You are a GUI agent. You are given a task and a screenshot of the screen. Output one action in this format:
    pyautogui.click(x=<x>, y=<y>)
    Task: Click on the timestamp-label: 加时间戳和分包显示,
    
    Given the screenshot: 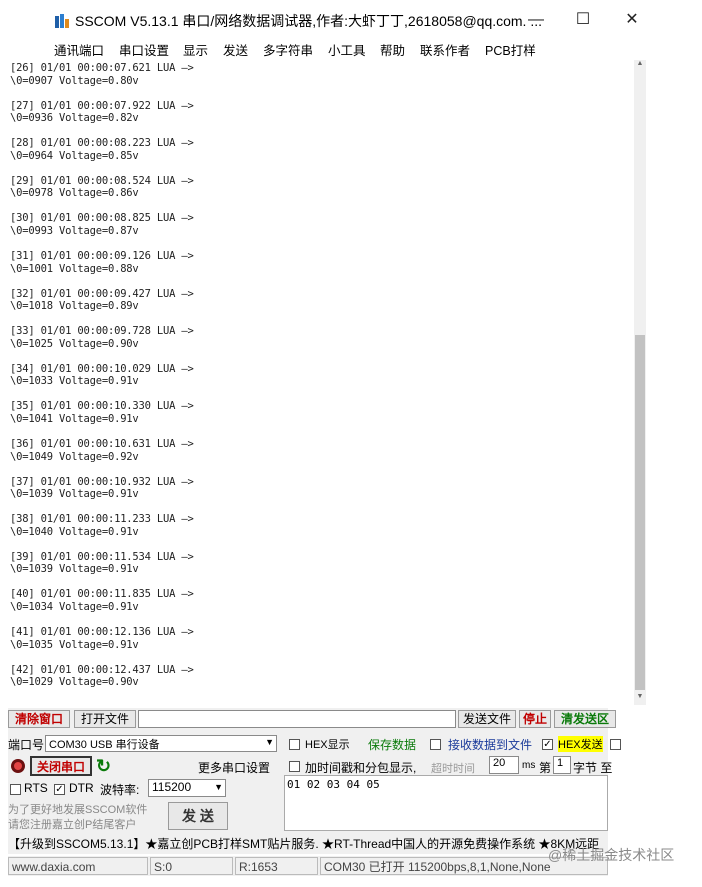 What is the action you would take?
    pyautogui.click(x=361, y=768)
    